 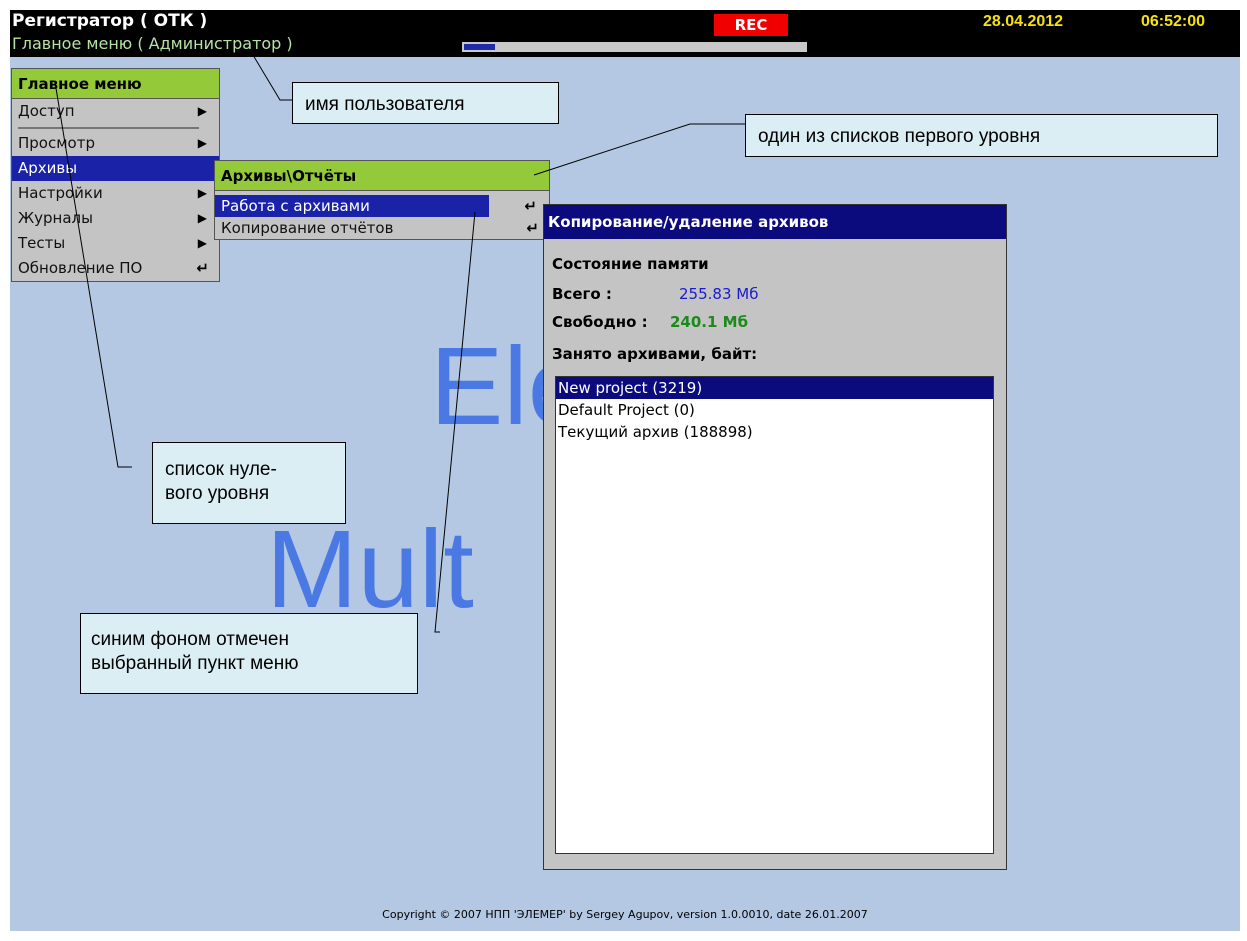 I want to click on callout-selected-item: синим фоном отмечен выбранный пункт меню, so click(x=249, y=653).